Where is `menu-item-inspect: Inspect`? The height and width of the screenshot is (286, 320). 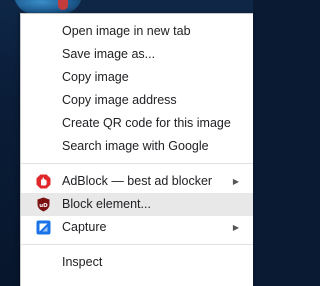
menu-item-inspect: Inspect is located at coordinates (137, 262).